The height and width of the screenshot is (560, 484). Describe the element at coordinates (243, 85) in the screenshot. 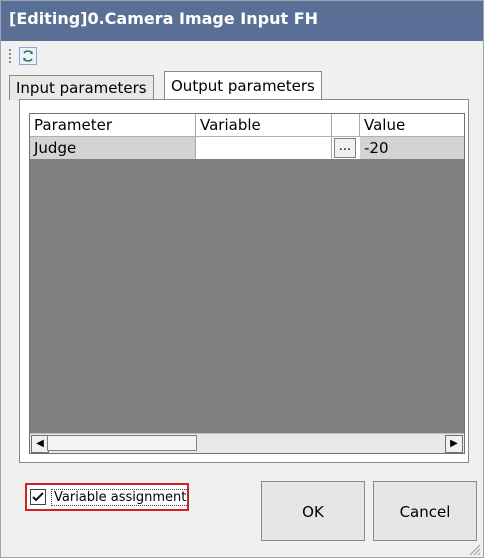

I see `tab-output-parameters: Output parameters` at that location.